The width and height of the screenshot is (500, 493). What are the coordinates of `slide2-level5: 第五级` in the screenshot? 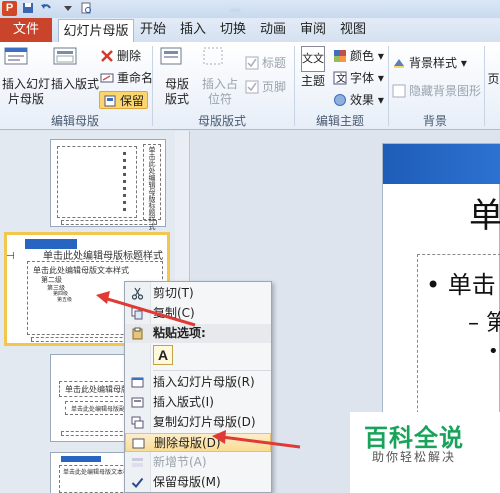 It's located at (65, 300).